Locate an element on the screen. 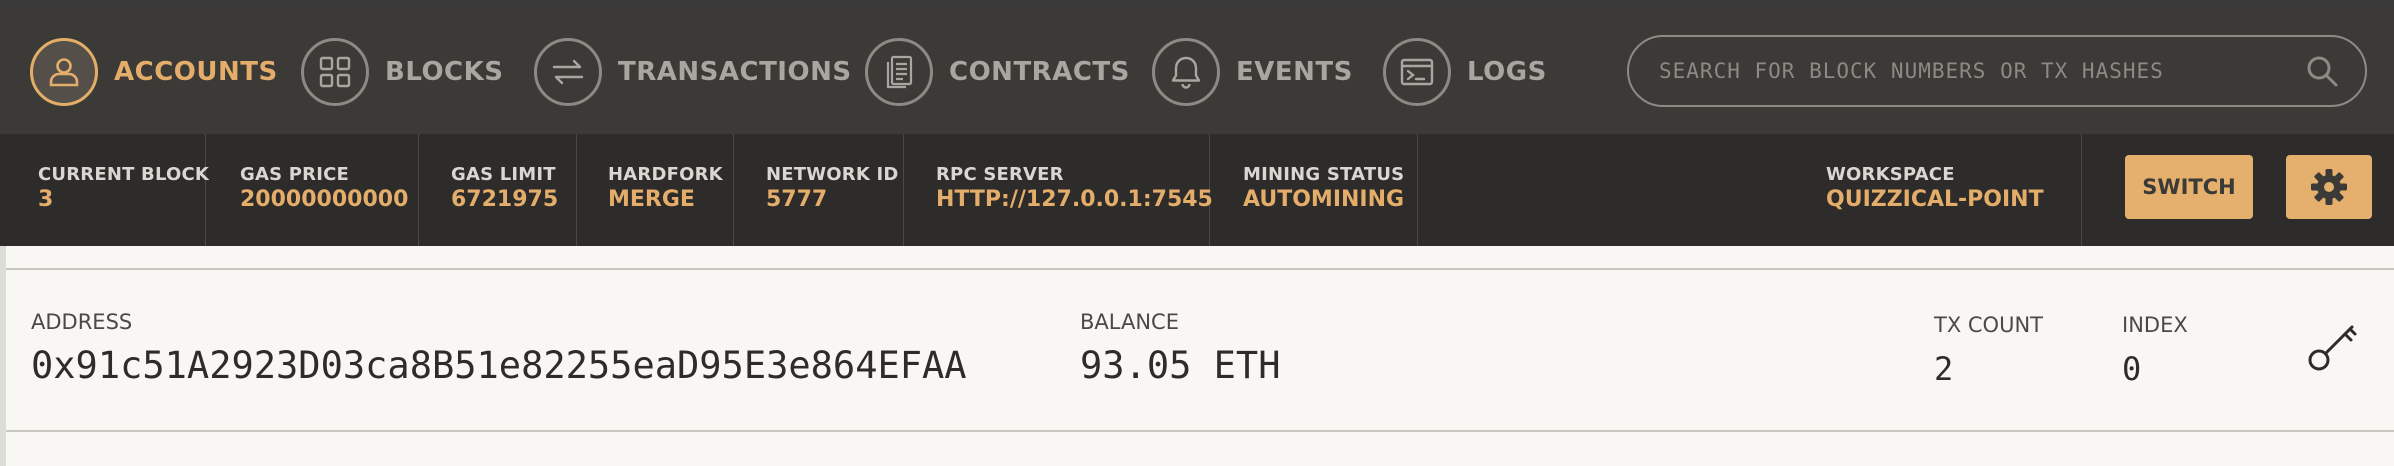 The width and height of the screenshot is (2394, 466). tab-contracts: CONTRACTS is located at coordinates (997, 72).